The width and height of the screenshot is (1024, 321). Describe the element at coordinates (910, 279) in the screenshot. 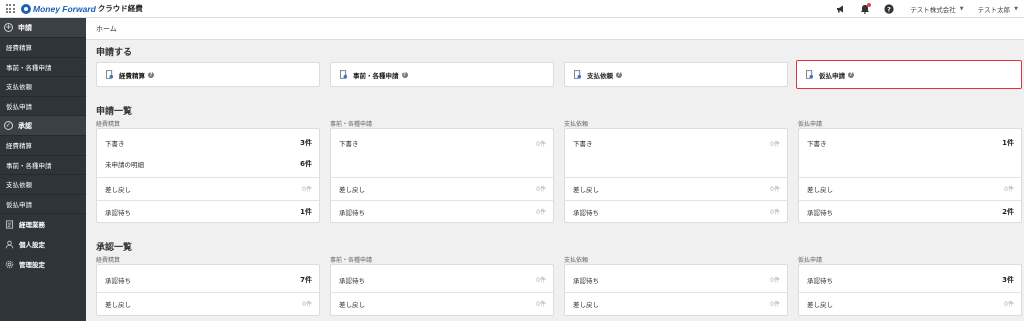

I see `list-item: 承認待ち 3件` at that location.